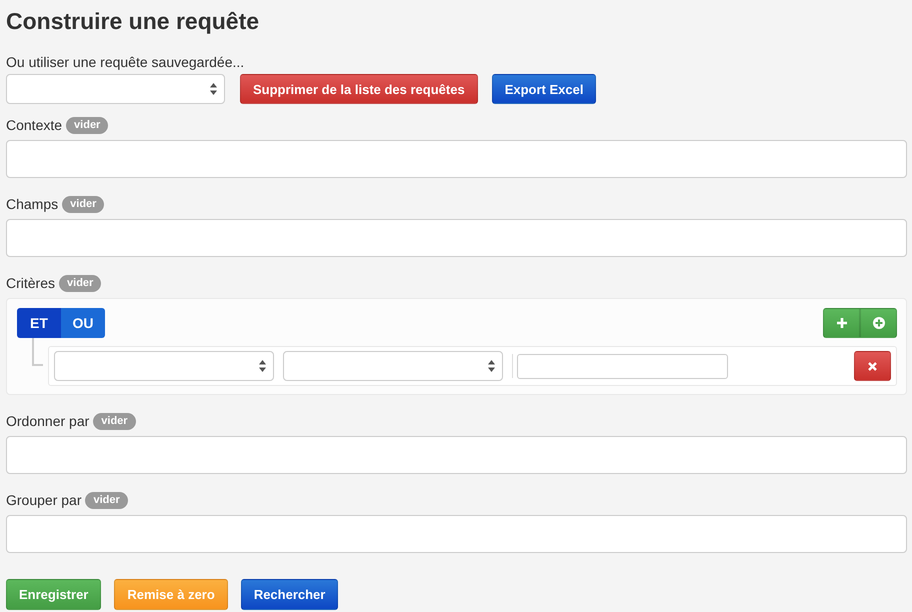 This screenshot has width=912, height=612. Describe the element at coordinates (289, 594) in the screenshot. I see `button: Rechercher` at that location.